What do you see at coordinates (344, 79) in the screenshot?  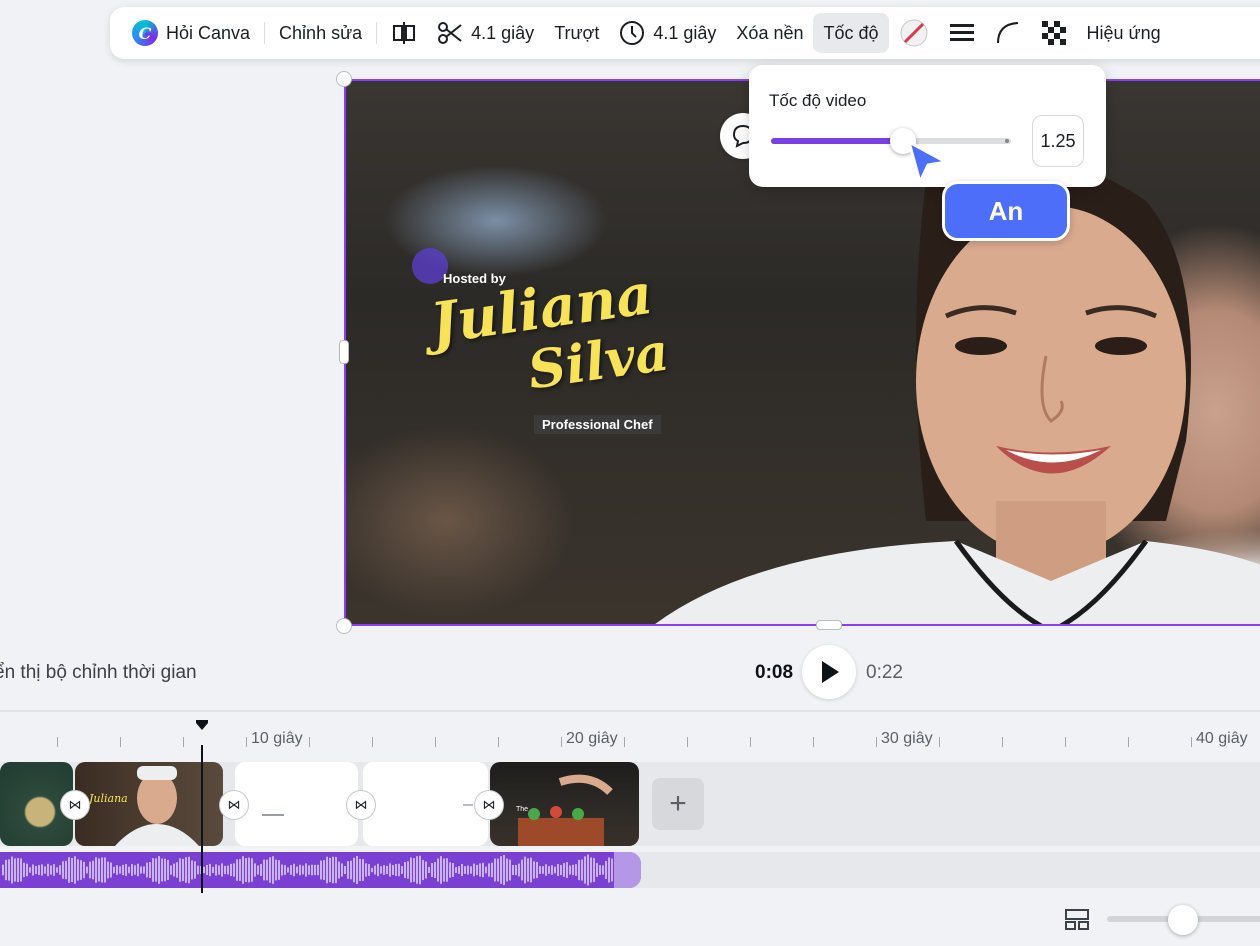 I see `resize-handle-top-left` at bounding box center [344, 79].